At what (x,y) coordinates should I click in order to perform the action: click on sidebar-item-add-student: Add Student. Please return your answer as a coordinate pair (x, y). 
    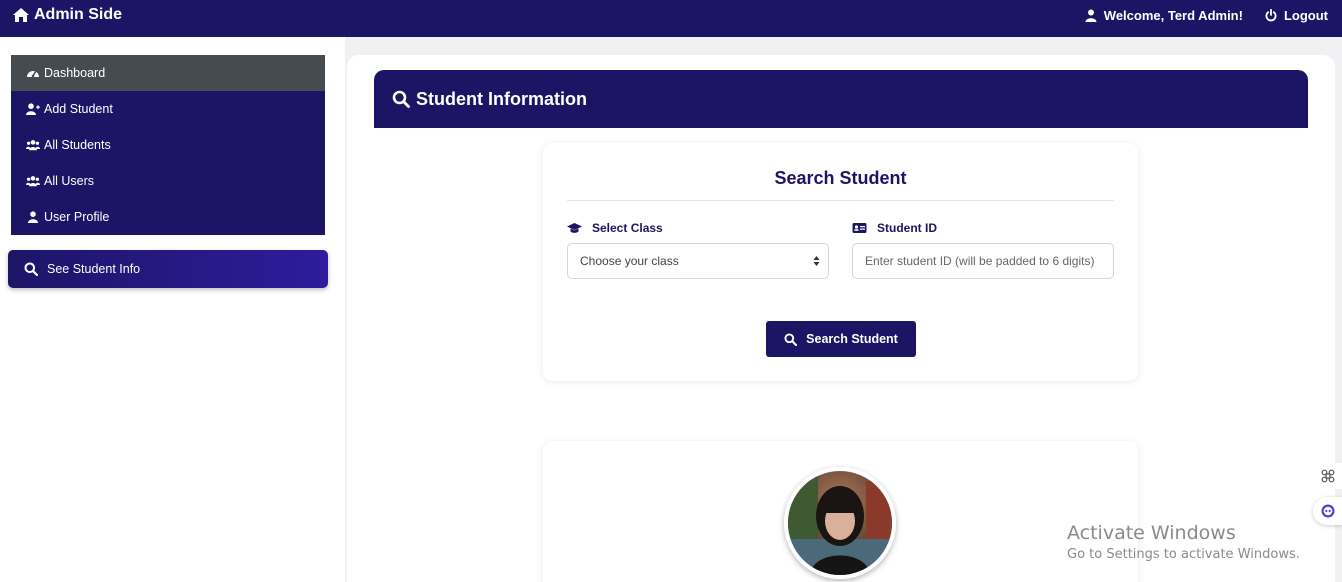
    Looking at the image, I should click on (168, 109).